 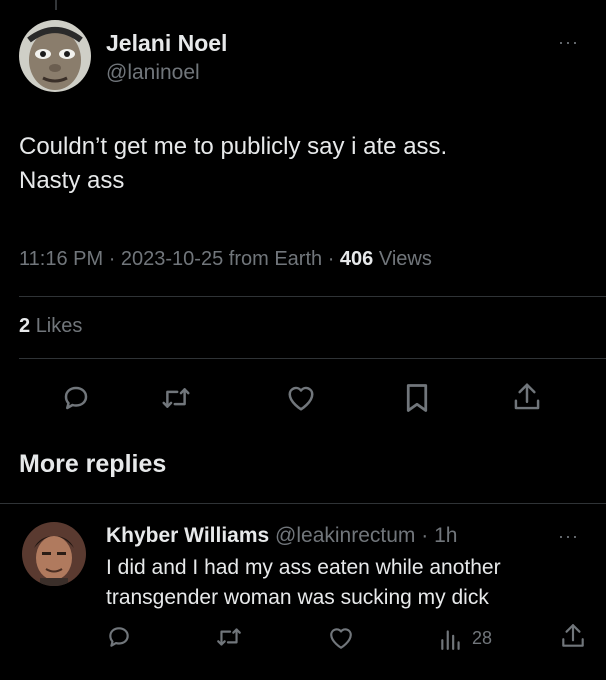 What do you see at coordinates (482, 638) in the screenshot?
I see `reply-views-count: 28` at bounding box center [482, 638].